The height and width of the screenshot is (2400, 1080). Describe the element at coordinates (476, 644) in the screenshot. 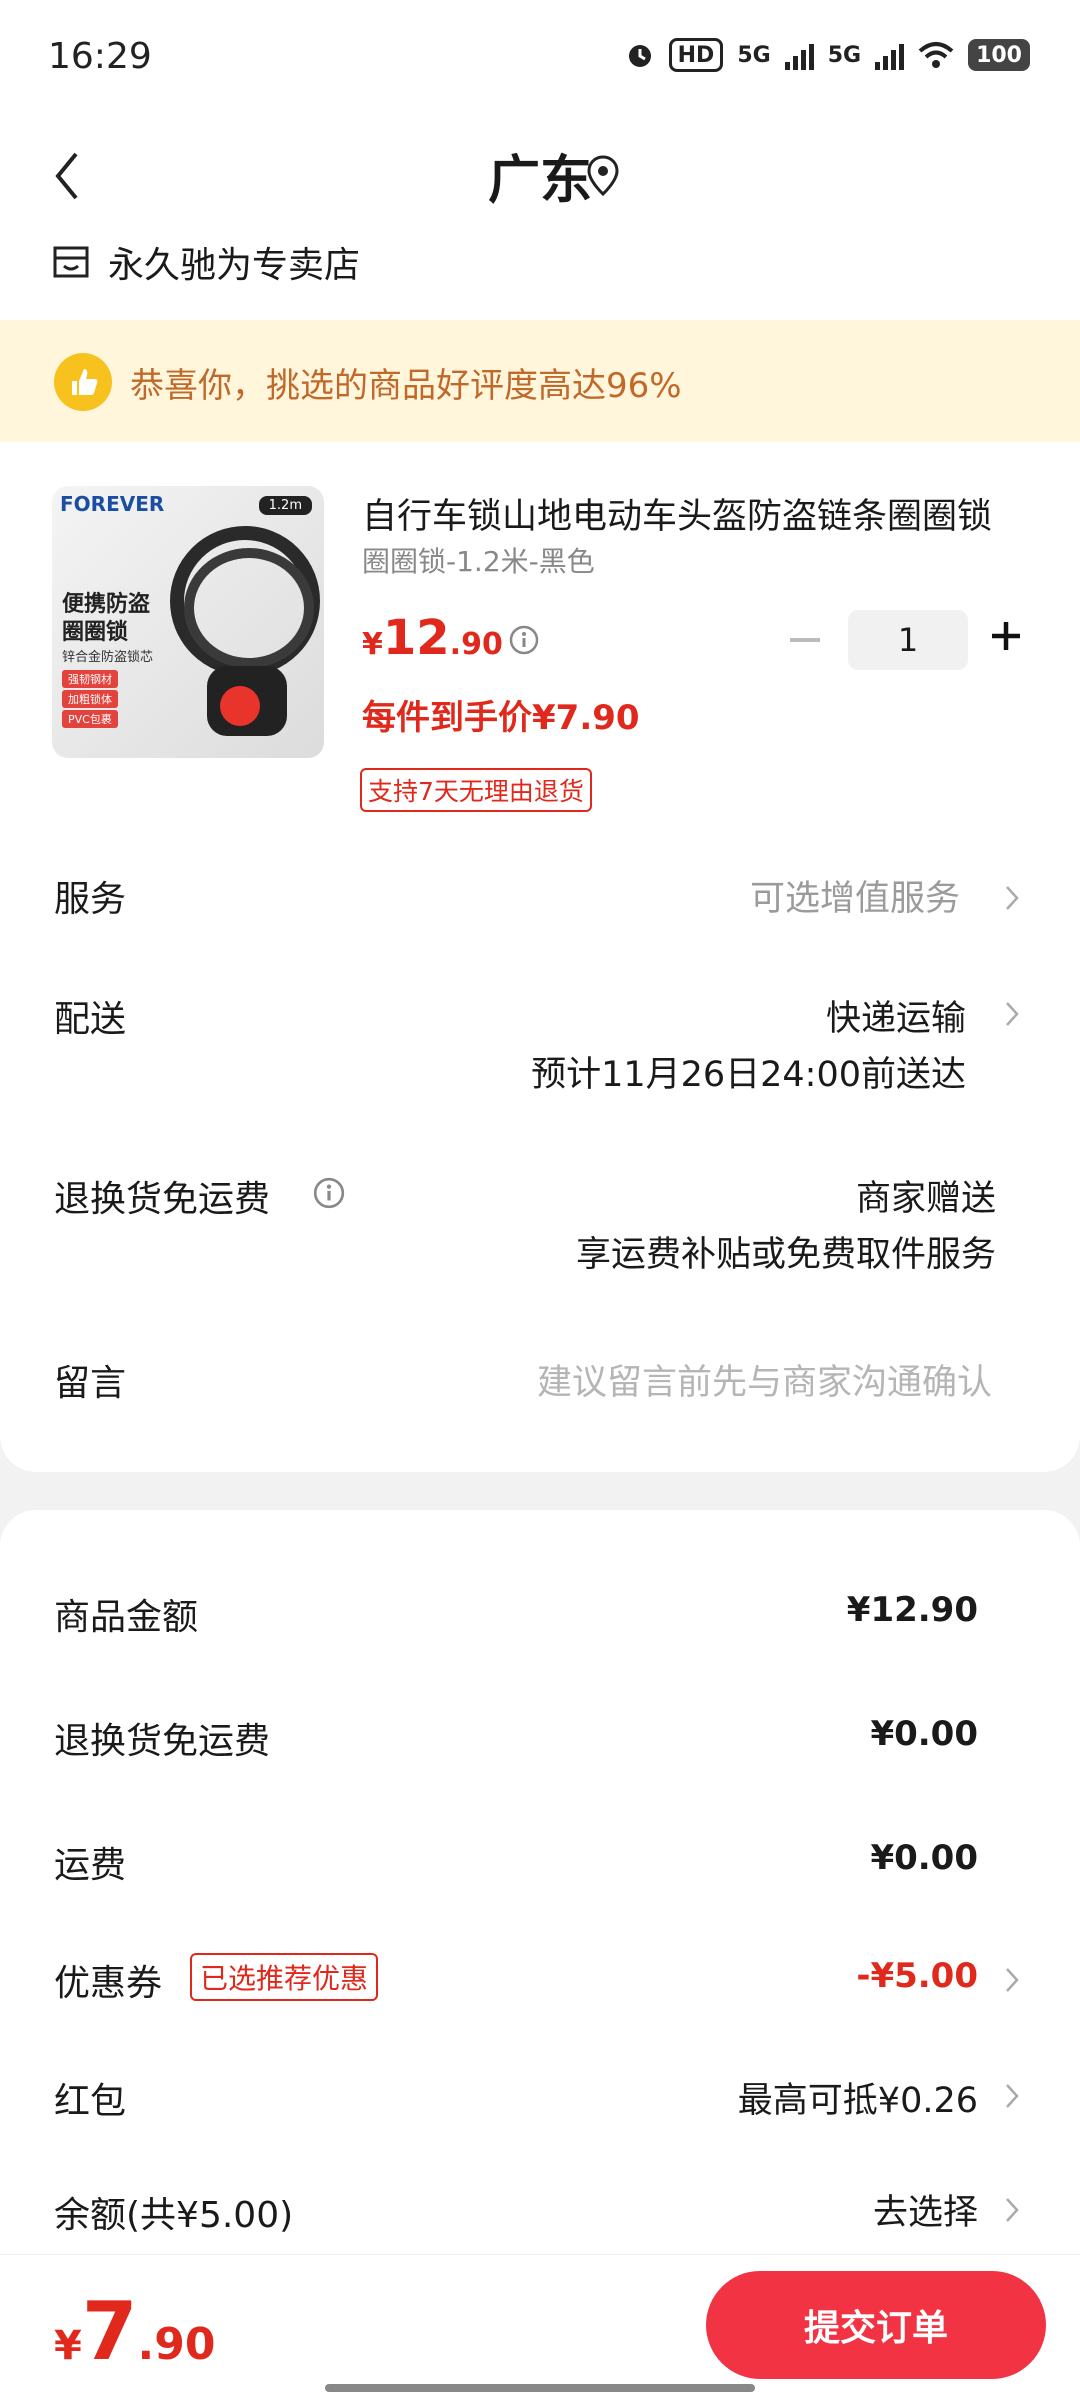

I see `price-decimal: .90` at that location.